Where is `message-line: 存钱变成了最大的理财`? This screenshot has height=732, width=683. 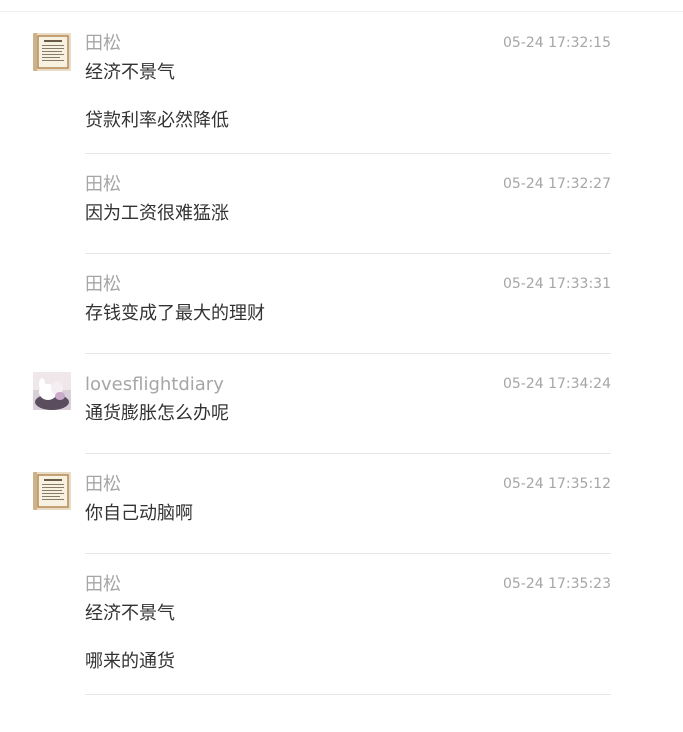
message-line: 存钱变成了最大的理财 is located at coordinates (175, 313).